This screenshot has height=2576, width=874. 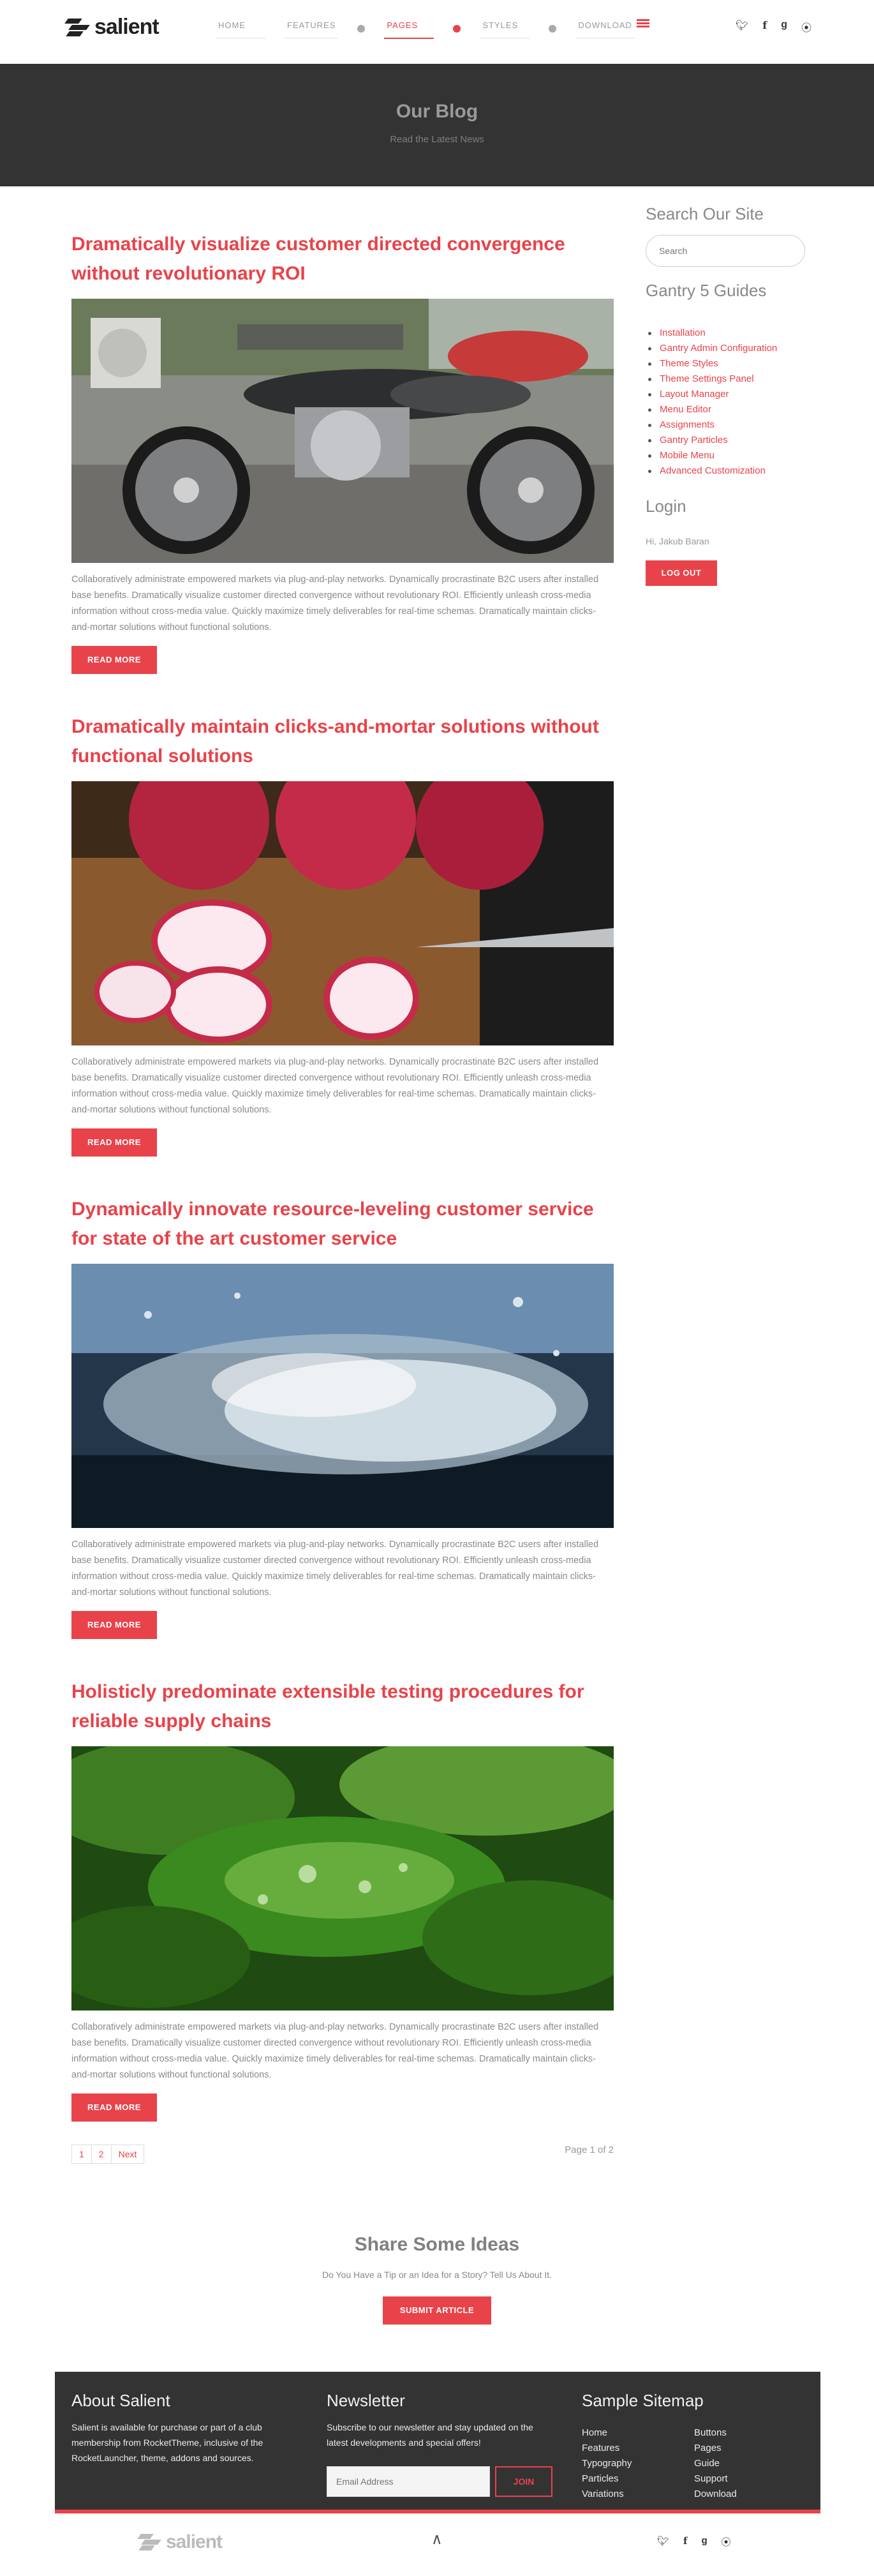 I want to click on post-image-green-leaves, so click(x=342, y=1878).